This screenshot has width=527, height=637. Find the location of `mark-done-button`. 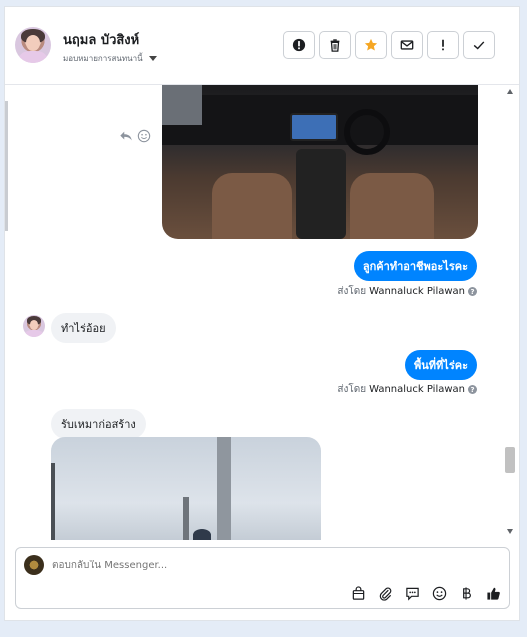

mark-done-button is located at coordinates (479, 45).